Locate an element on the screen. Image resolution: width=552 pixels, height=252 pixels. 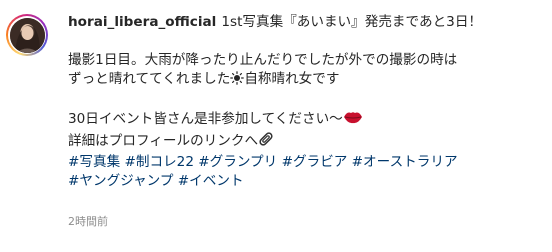
paperclip-icon is located at coordinates (266, 142).